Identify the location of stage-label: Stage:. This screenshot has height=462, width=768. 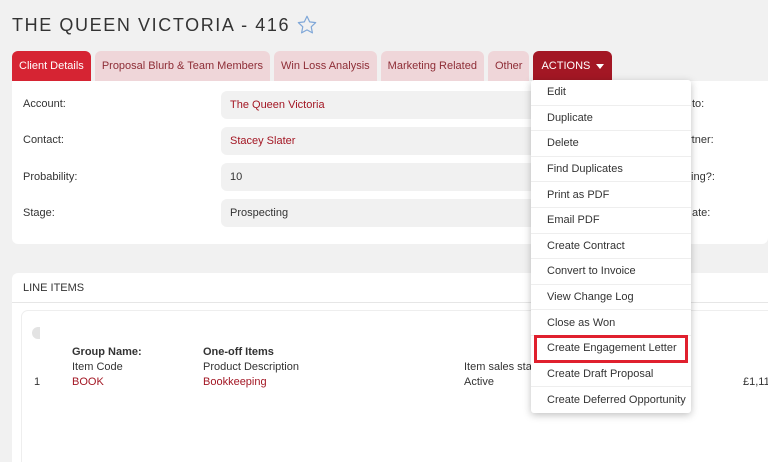
(39, 213).